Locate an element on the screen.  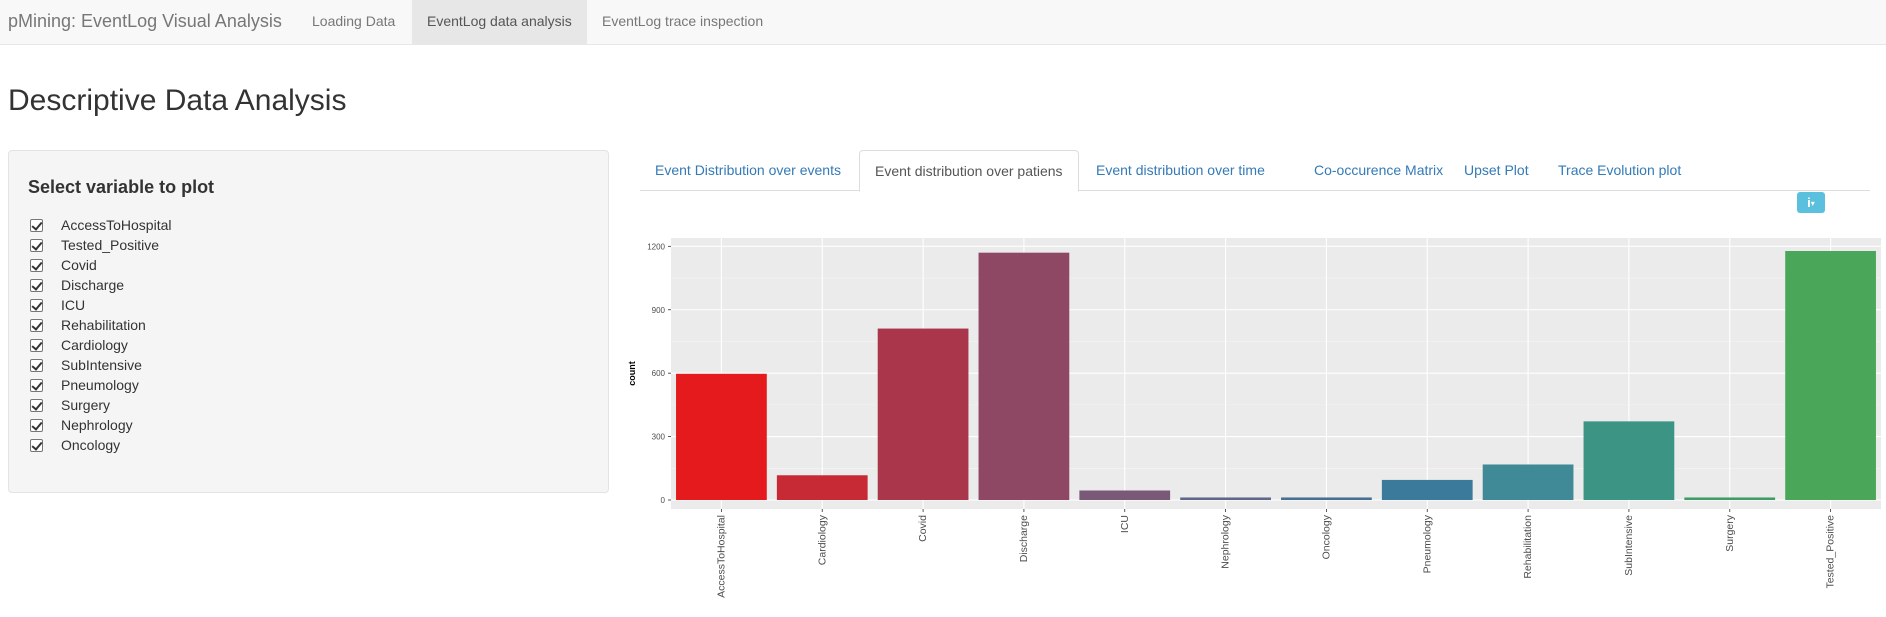
x-tick-label: SubIntensive is located at coordinates (1629, 545).